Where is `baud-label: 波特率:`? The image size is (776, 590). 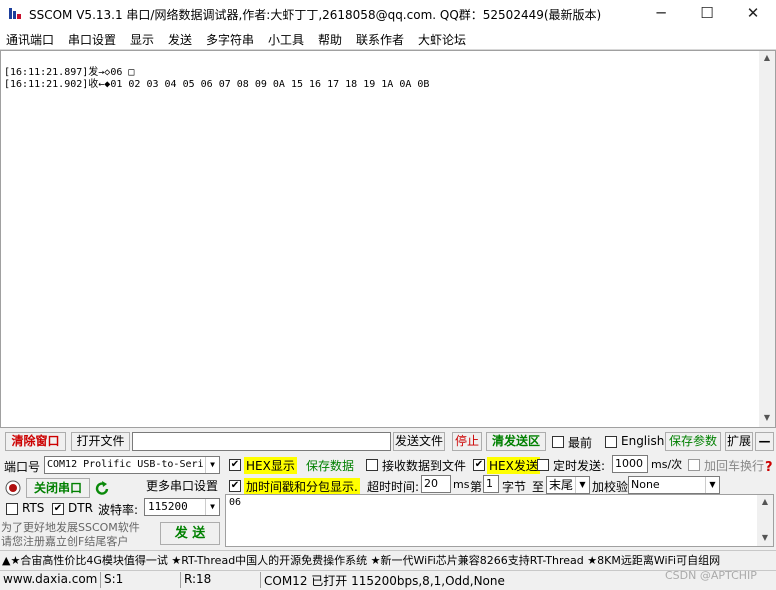
baud-label: 波特率: is located at coordinates (118, 510).